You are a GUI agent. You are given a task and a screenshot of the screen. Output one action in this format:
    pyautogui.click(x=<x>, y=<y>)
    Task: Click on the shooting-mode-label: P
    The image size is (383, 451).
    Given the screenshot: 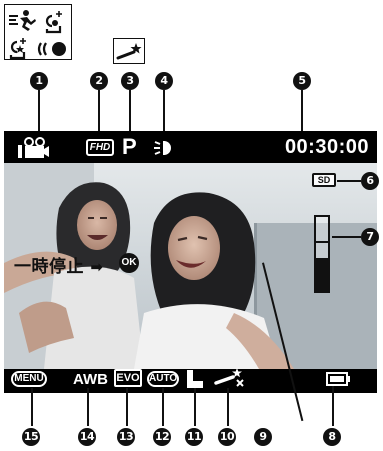 What is the action you would take?
    pyautogui.click(x=129, y=146)
    